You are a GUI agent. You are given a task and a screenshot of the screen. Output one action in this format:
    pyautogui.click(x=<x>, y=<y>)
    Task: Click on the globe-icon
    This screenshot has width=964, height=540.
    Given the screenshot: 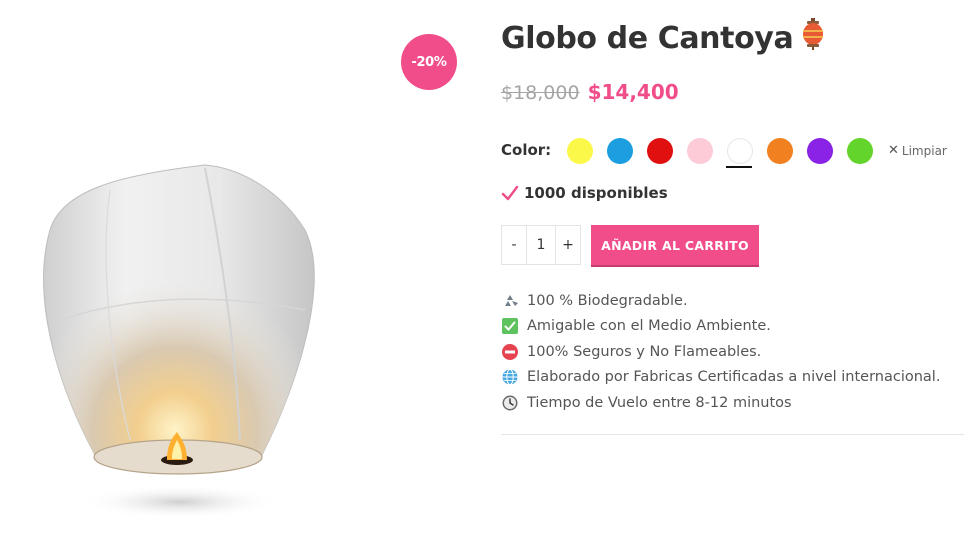 What is the action you would take?
    pyautogui.click(x=509, y=377)
    